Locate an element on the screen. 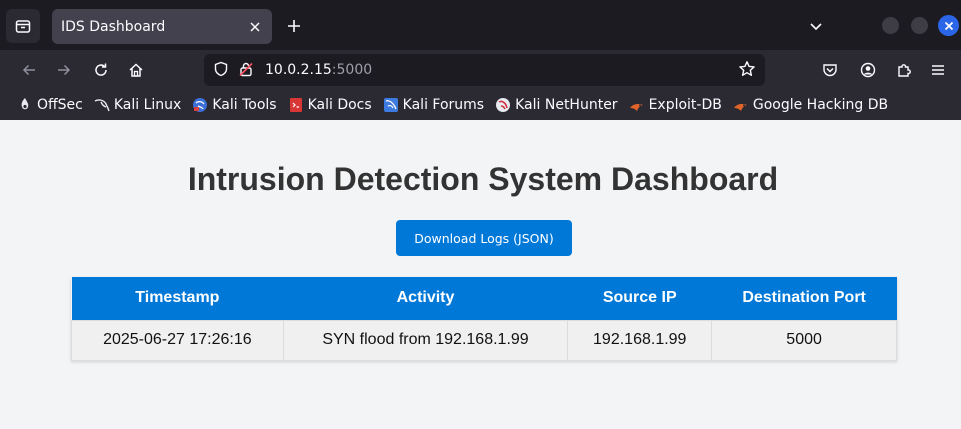  url-port: :5000 is located at coordinates (352, 70).